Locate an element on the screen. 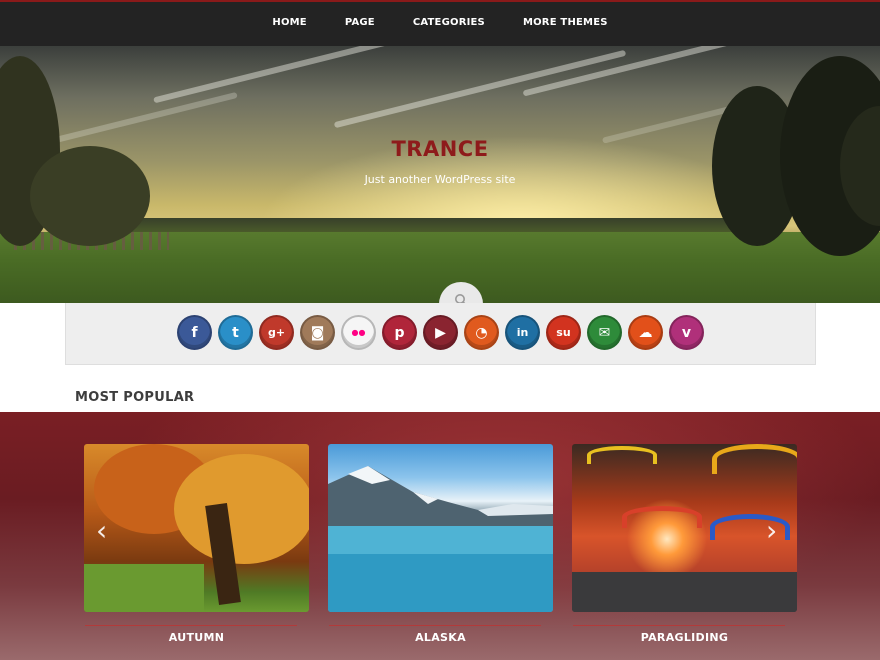  carousel-prev-button: ‹ is located at coordinates (101, 530).